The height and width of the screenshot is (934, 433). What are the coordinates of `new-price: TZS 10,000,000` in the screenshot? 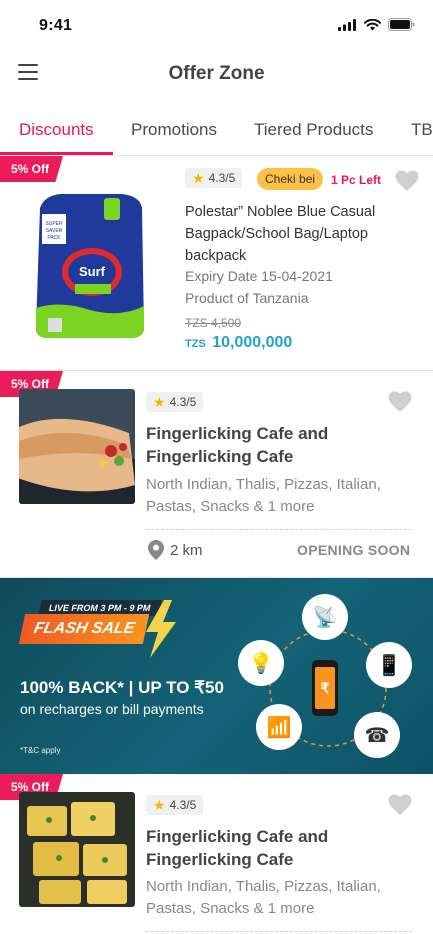 It's located at (238, 343).